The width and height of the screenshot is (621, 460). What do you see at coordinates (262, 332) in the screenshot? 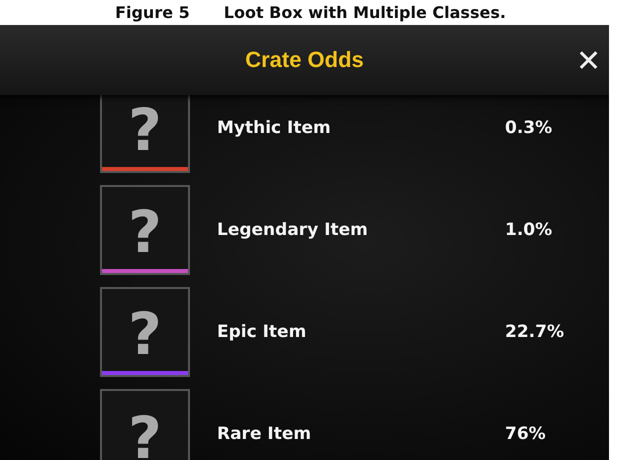
I see `item-name: Epic Item` at bounding box center [262, 332].